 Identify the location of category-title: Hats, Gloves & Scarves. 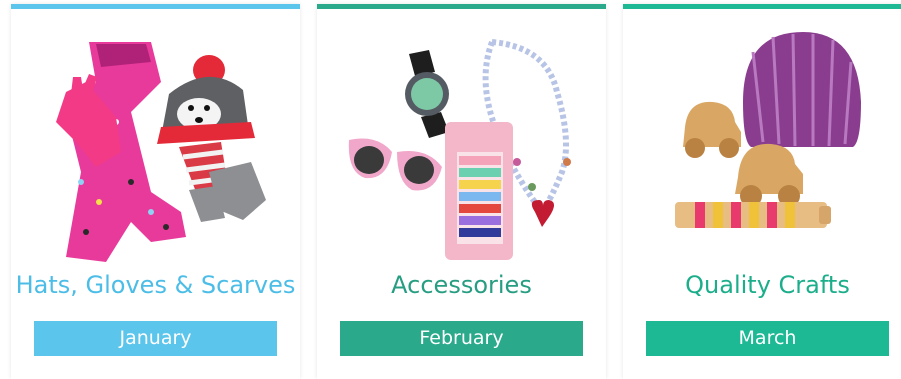
(155, 285).